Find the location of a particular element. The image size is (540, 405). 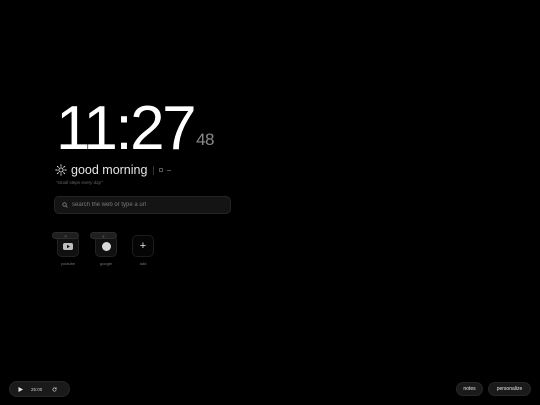

tagline: "small steps every day" is located at coordinates (79, 182).